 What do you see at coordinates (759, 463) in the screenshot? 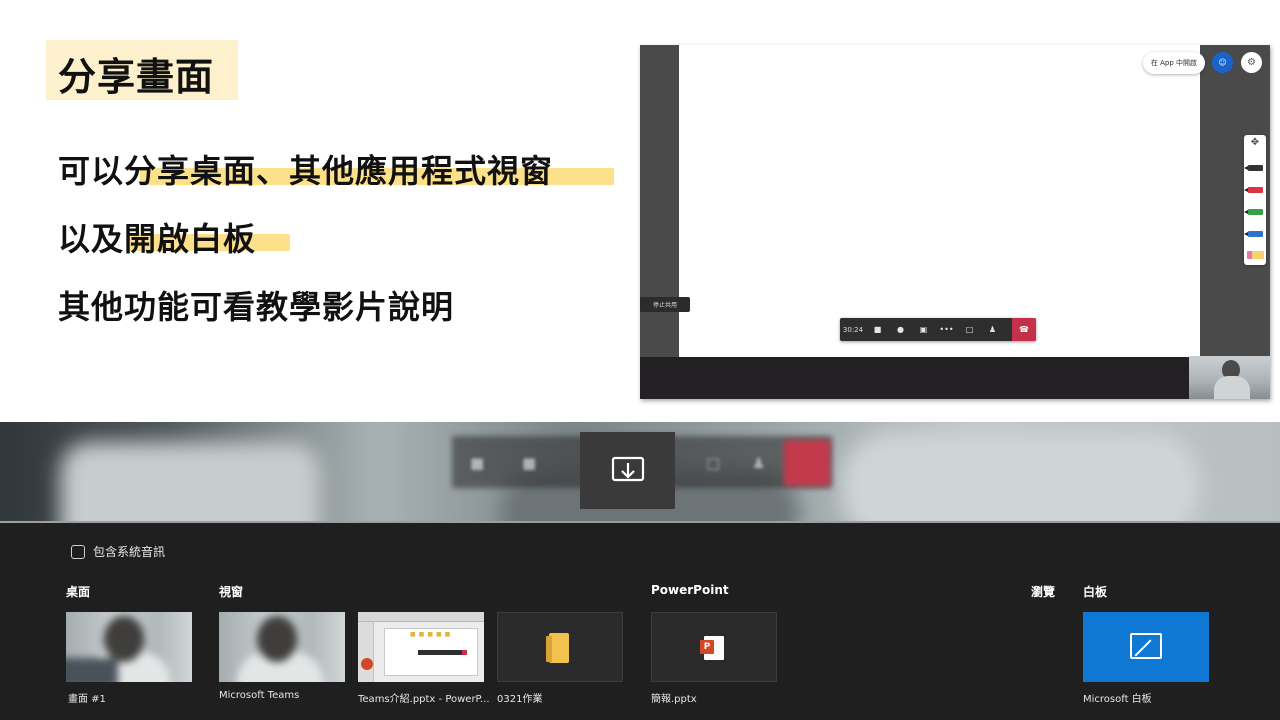
I see `blurred-people-icon: ♟` at bounding box center [759, 463].